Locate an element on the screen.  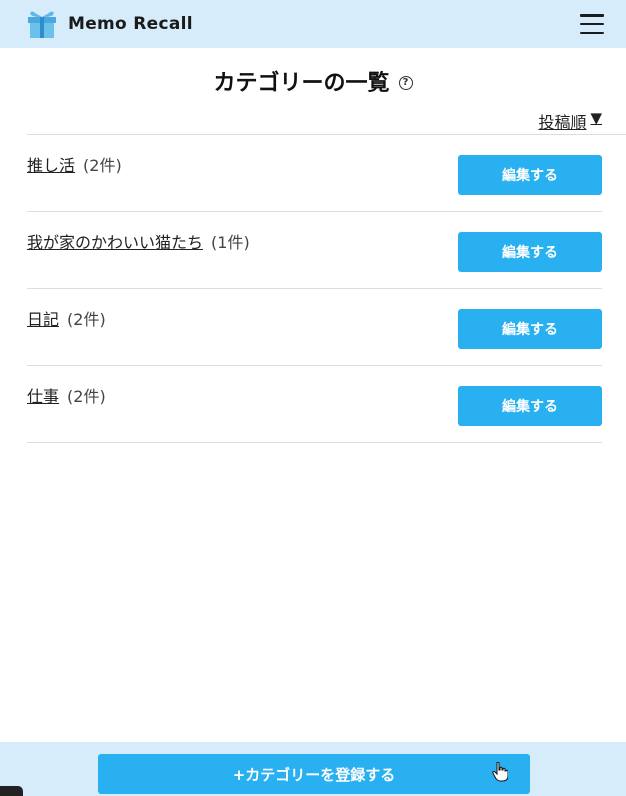
hamburger-menu-icon is located at coordinates (592, 24).